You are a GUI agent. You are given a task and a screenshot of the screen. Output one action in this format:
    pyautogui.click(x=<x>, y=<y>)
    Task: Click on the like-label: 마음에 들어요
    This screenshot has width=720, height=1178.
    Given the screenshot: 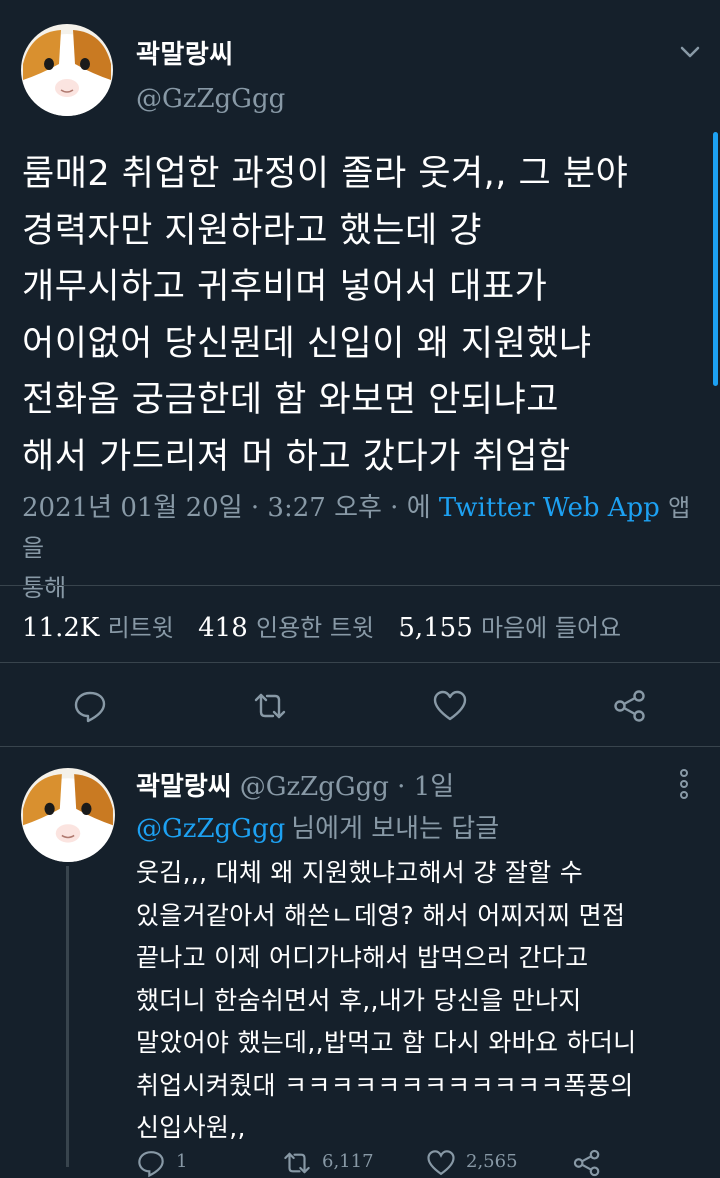 What is the action you would take?
    pyautogui.click(x=551, y=628)
    